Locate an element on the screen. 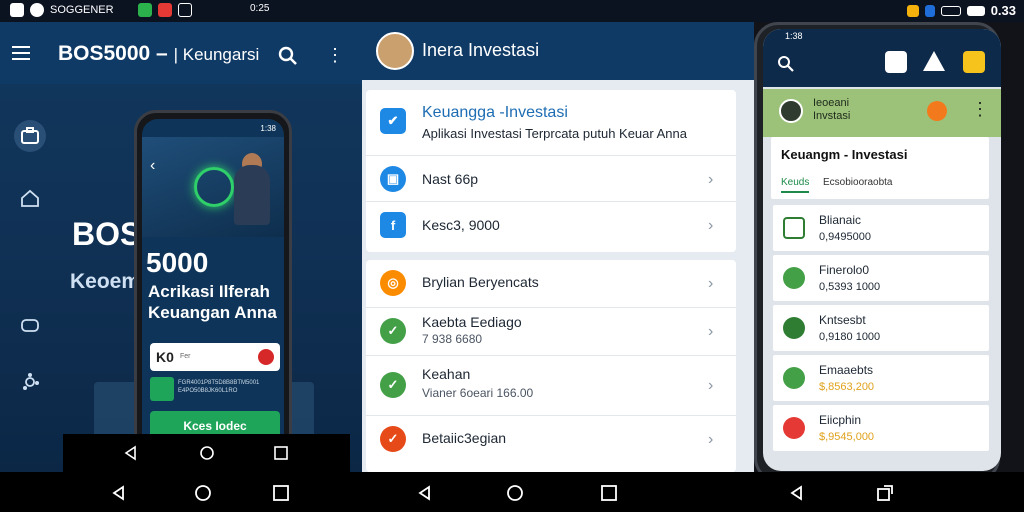 This screenshot has width=1024, height=512. app-red-icon is located at coordinates (164, 10).